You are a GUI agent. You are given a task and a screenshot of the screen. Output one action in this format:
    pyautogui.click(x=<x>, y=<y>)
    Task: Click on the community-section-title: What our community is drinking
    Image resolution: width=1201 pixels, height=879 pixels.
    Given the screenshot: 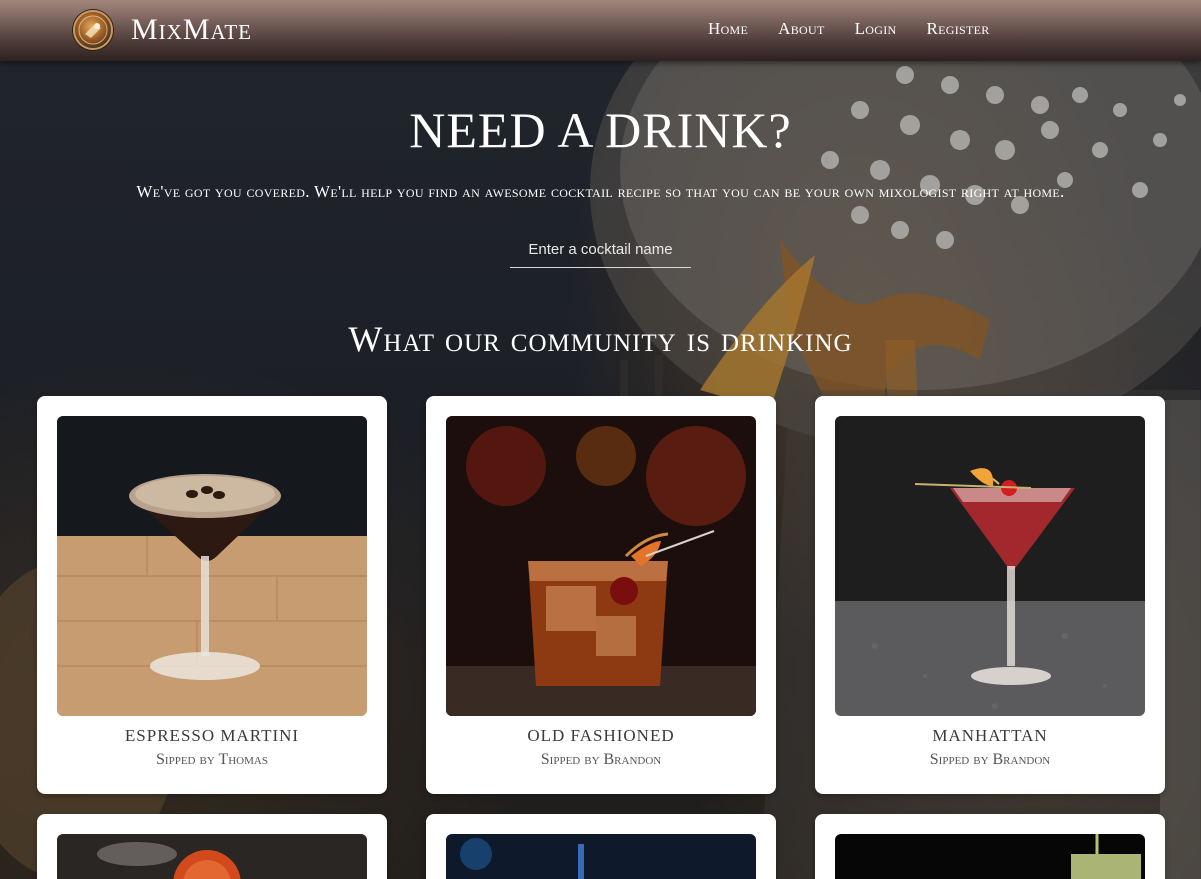 What is the action you would take?
    pyautogui.click(x=600, y=339)
    